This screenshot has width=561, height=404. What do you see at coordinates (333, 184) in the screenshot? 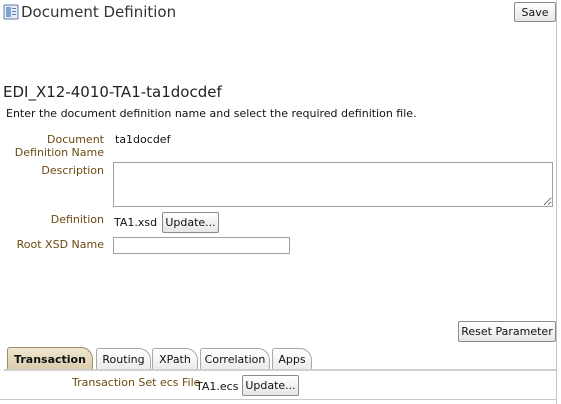
I see `description-textarea` at bounding box center [333, 184].